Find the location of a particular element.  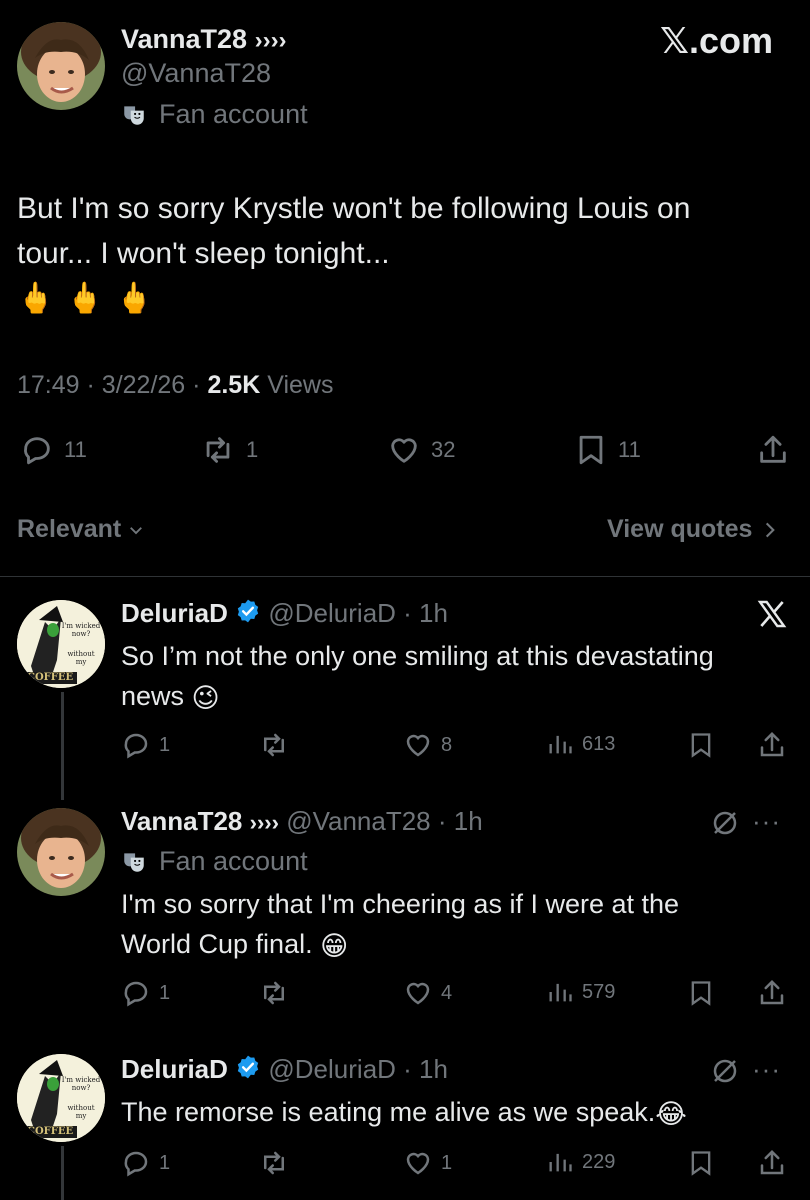

sort-dropdown: Relevant is located at coordinates (81, 529).